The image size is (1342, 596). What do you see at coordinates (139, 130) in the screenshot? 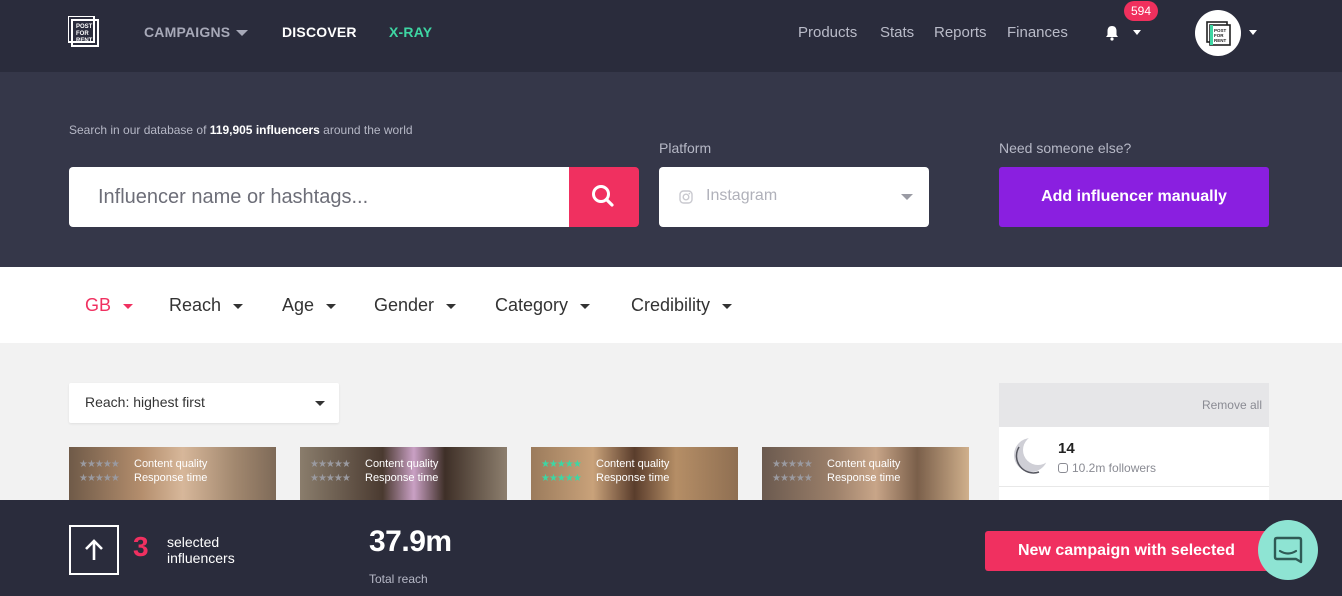
I see `intro-prefix: Search in our database of` at bounding box center [139, 130].